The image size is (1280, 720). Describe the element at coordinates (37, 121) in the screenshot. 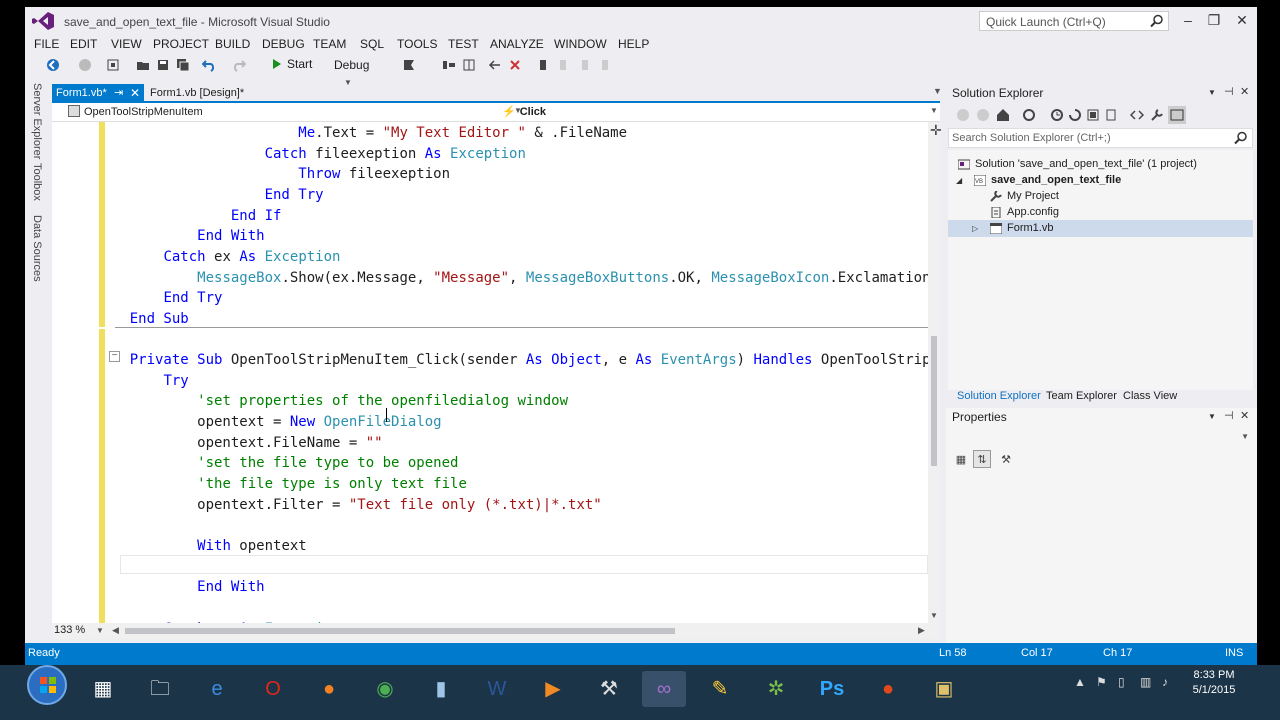

I see `server-explorer-tab: Server Explorer` at that location.